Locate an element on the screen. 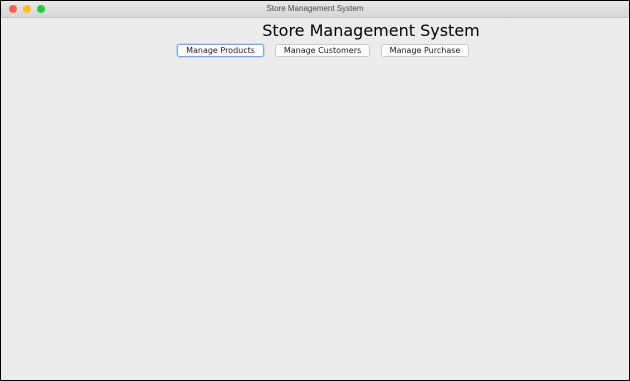 The width and height of the screenshot is (630, 381). title-bar: Store Management System is located at coordinates (315, 9).